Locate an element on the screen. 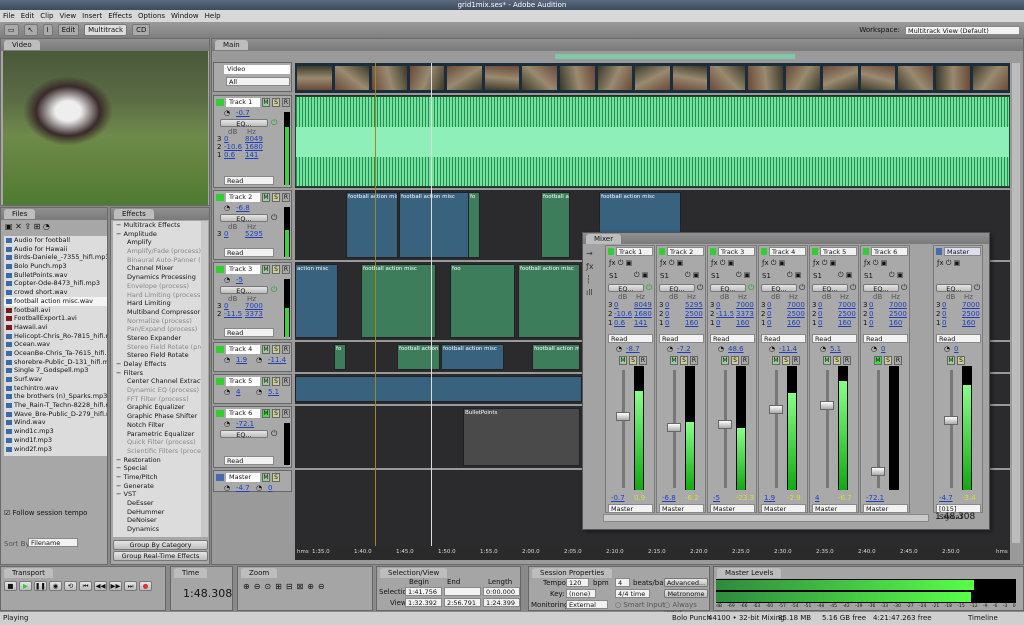  zoom-buttons-icons: ⊕⊖⊙⊞⊟⊠⊕⊖ is located at coordinates (286, 586).